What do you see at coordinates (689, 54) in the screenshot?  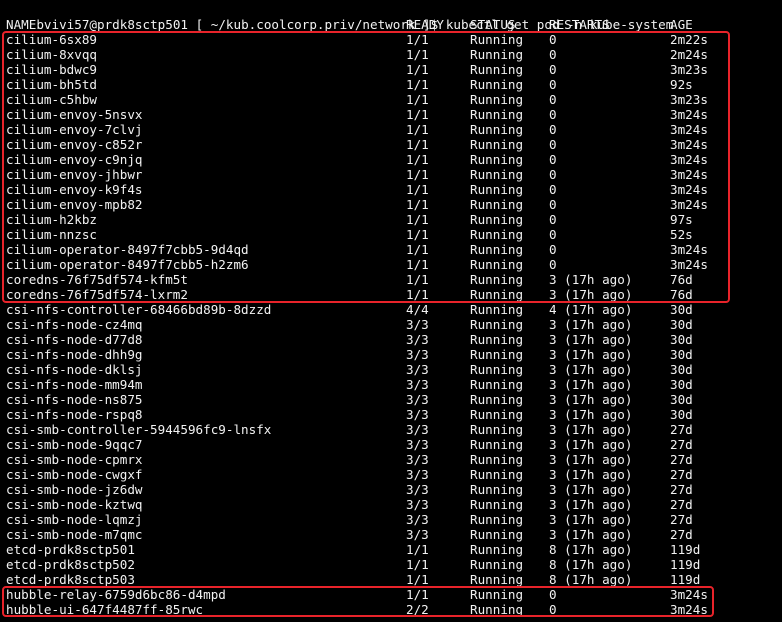 I see `pod-age: 2m24s` at bounding box center [689, 54].